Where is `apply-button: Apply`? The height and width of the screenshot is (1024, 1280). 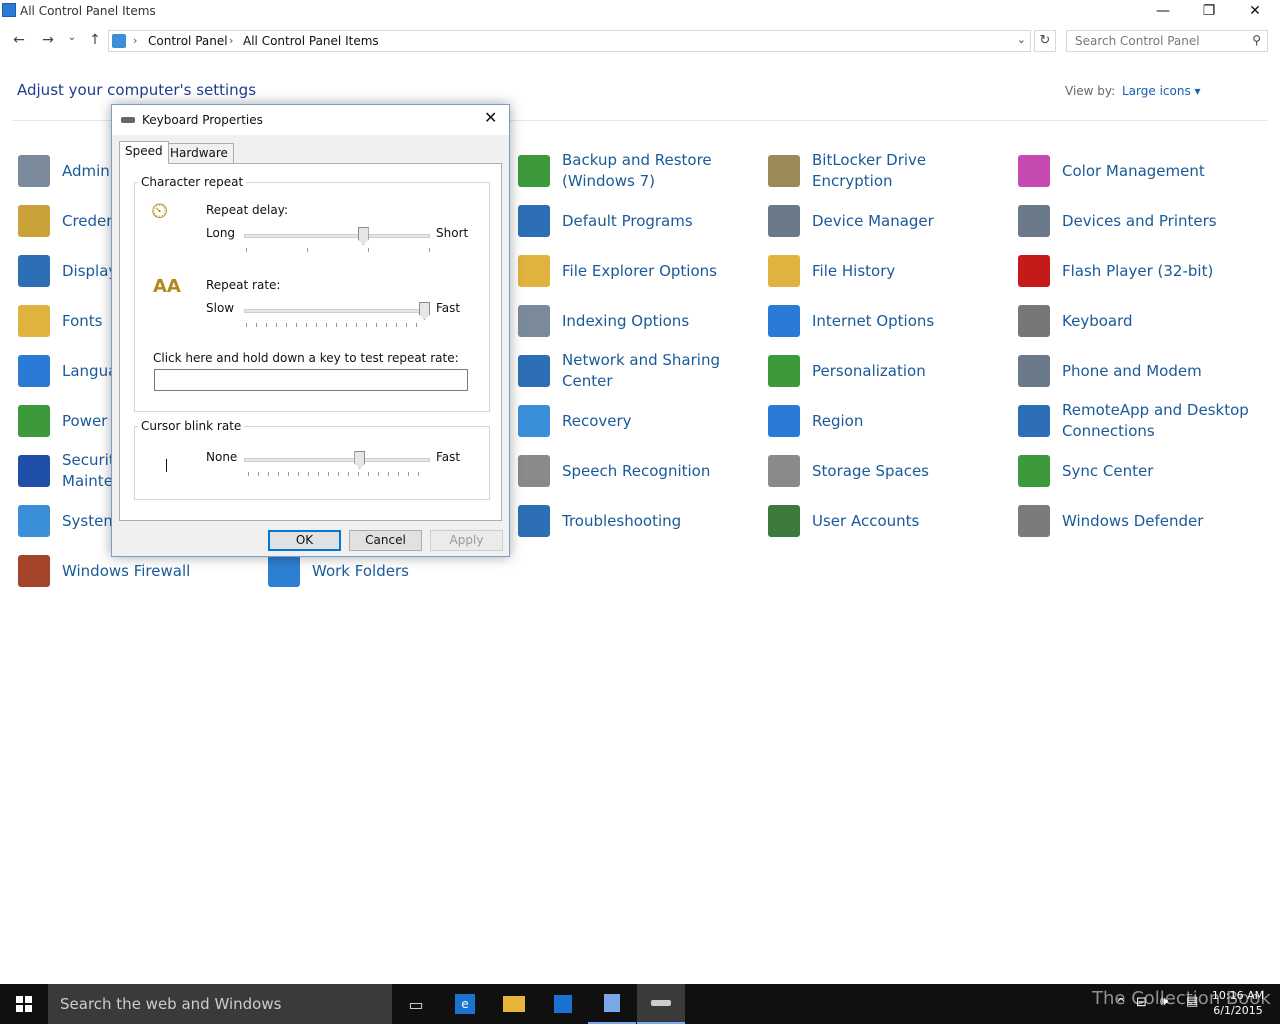 apply-button: Apply is located at coordinates (466, 540).